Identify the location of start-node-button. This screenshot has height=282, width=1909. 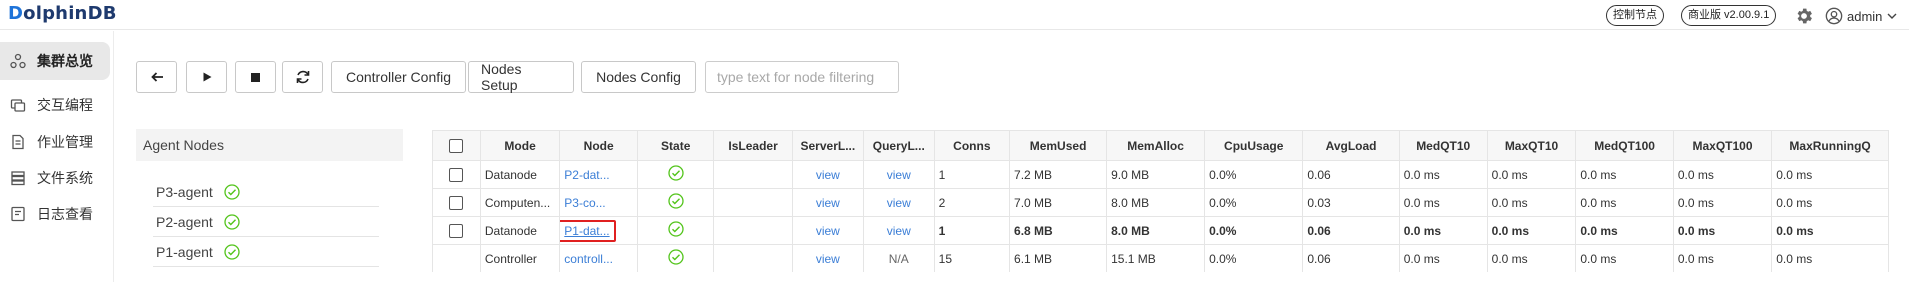
(206, 77).